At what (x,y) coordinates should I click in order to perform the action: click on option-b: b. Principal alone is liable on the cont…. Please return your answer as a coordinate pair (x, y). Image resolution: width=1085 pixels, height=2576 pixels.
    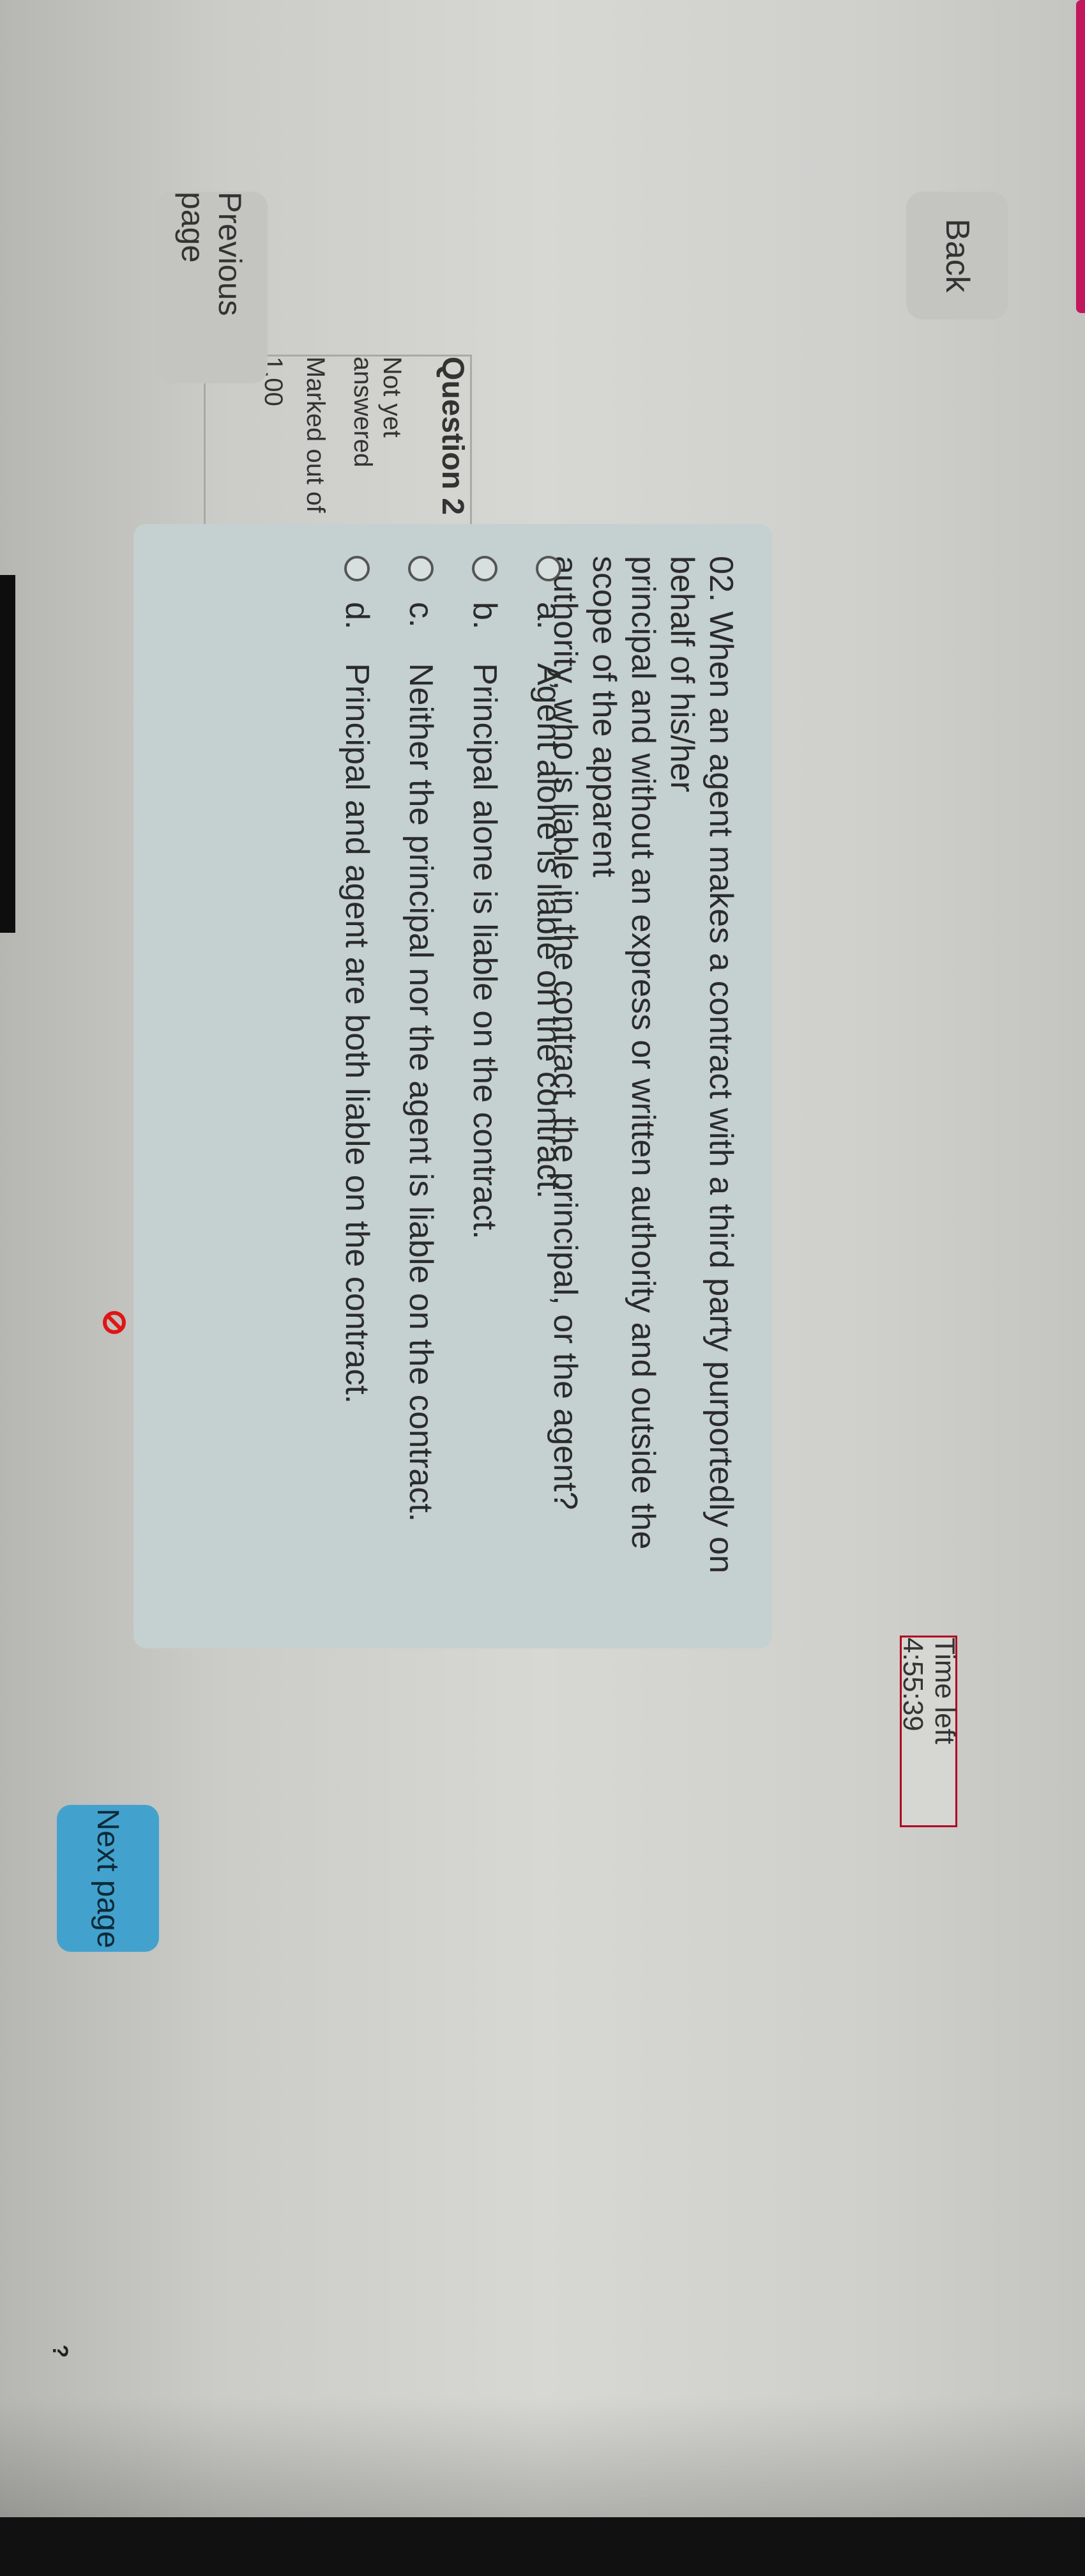
    Looking at the image, I should click on (484, 1067).